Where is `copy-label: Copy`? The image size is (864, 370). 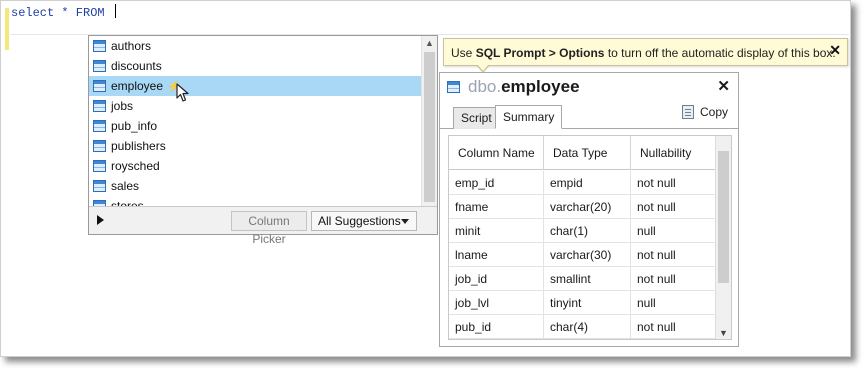 copy-label: Copy is located at coordinates (713, 112).